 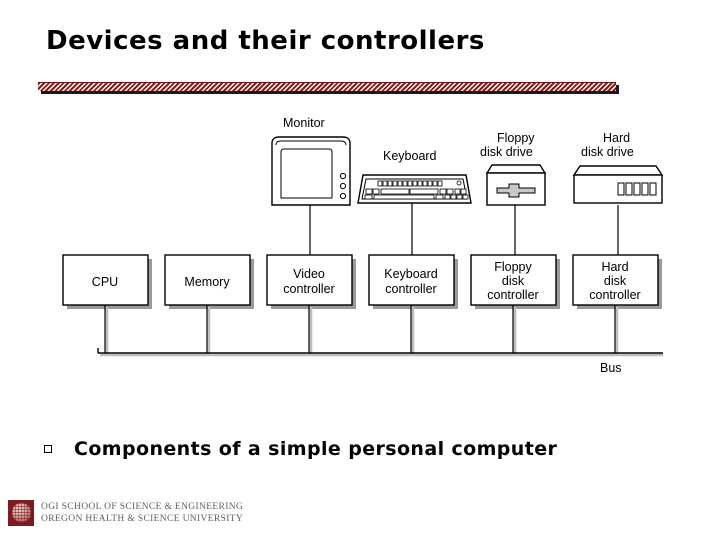 I want to click on title-divider, so click(x=328, y=88).